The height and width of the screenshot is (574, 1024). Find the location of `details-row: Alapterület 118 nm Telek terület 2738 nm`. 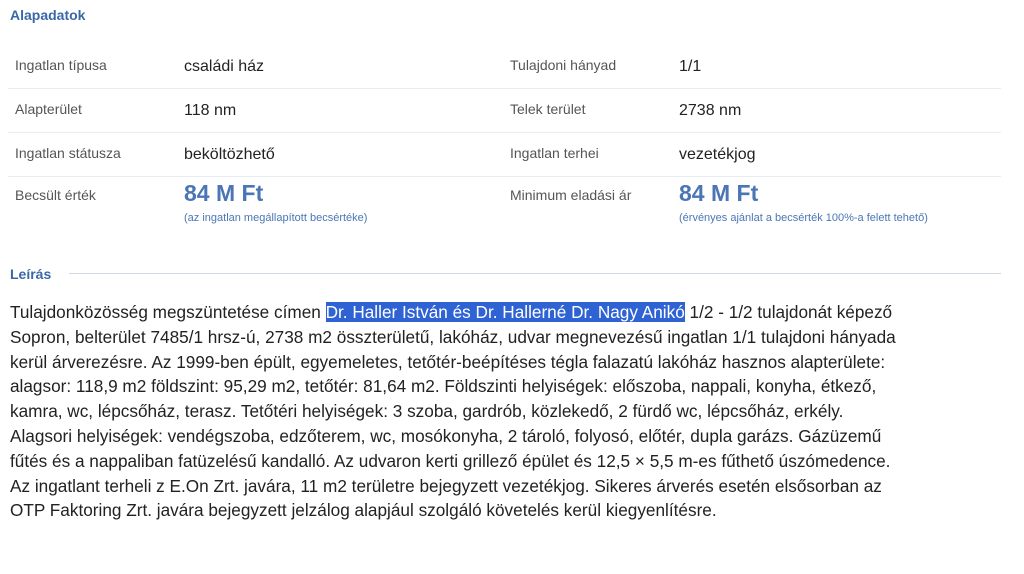

details-row: Alapterület 118 nm Telek terület 2738 nm is located at coordinates (504, 110).